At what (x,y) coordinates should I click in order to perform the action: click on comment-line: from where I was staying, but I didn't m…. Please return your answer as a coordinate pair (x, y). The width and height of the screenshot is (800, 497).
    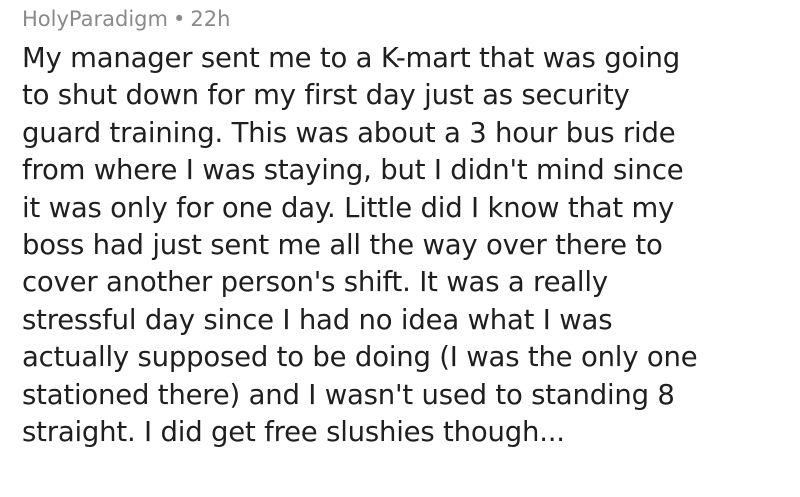
    Looking at the image, I should click on (353, 170).